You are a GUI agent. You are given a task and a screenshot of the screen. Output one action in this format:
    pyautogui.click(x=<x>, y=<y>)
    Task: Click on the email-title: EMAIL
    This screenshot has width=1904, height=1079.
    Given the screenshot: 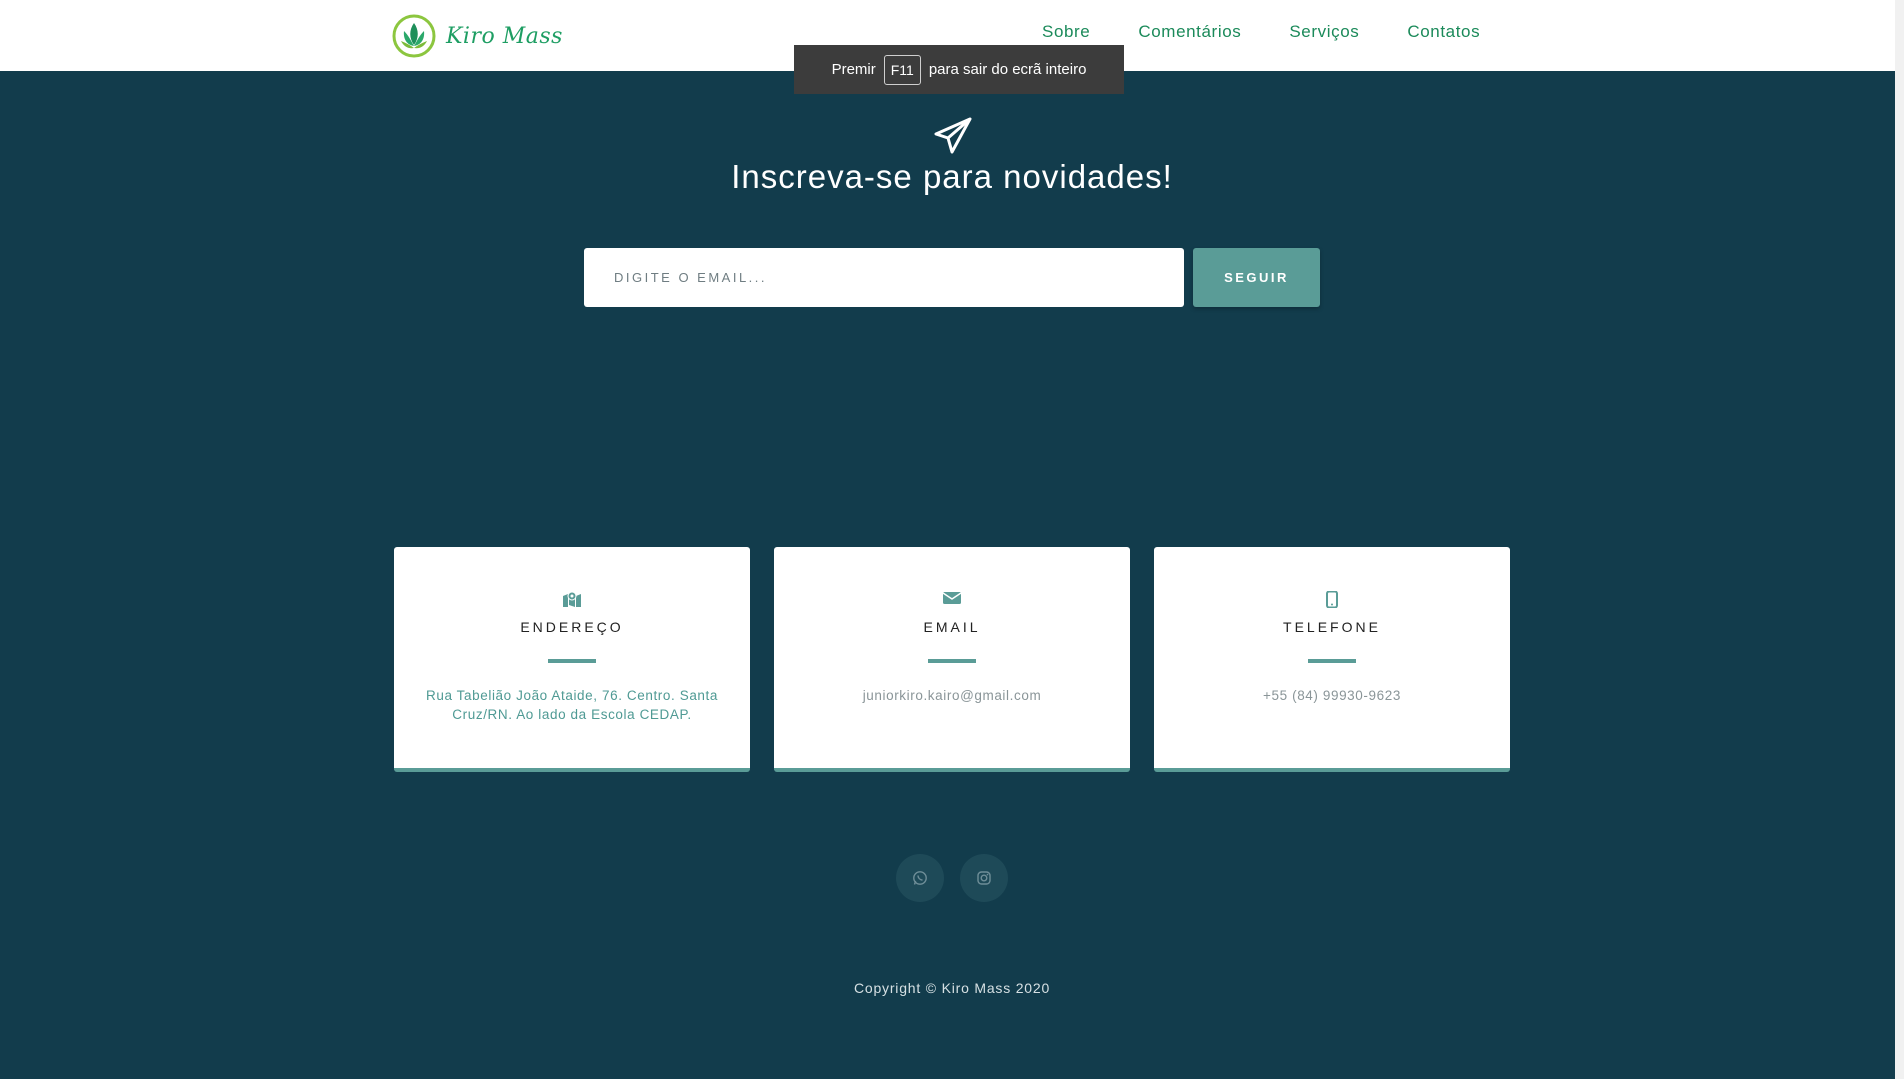 What is the action you would take?
    pyautogui.click(x=952, y=627)
    